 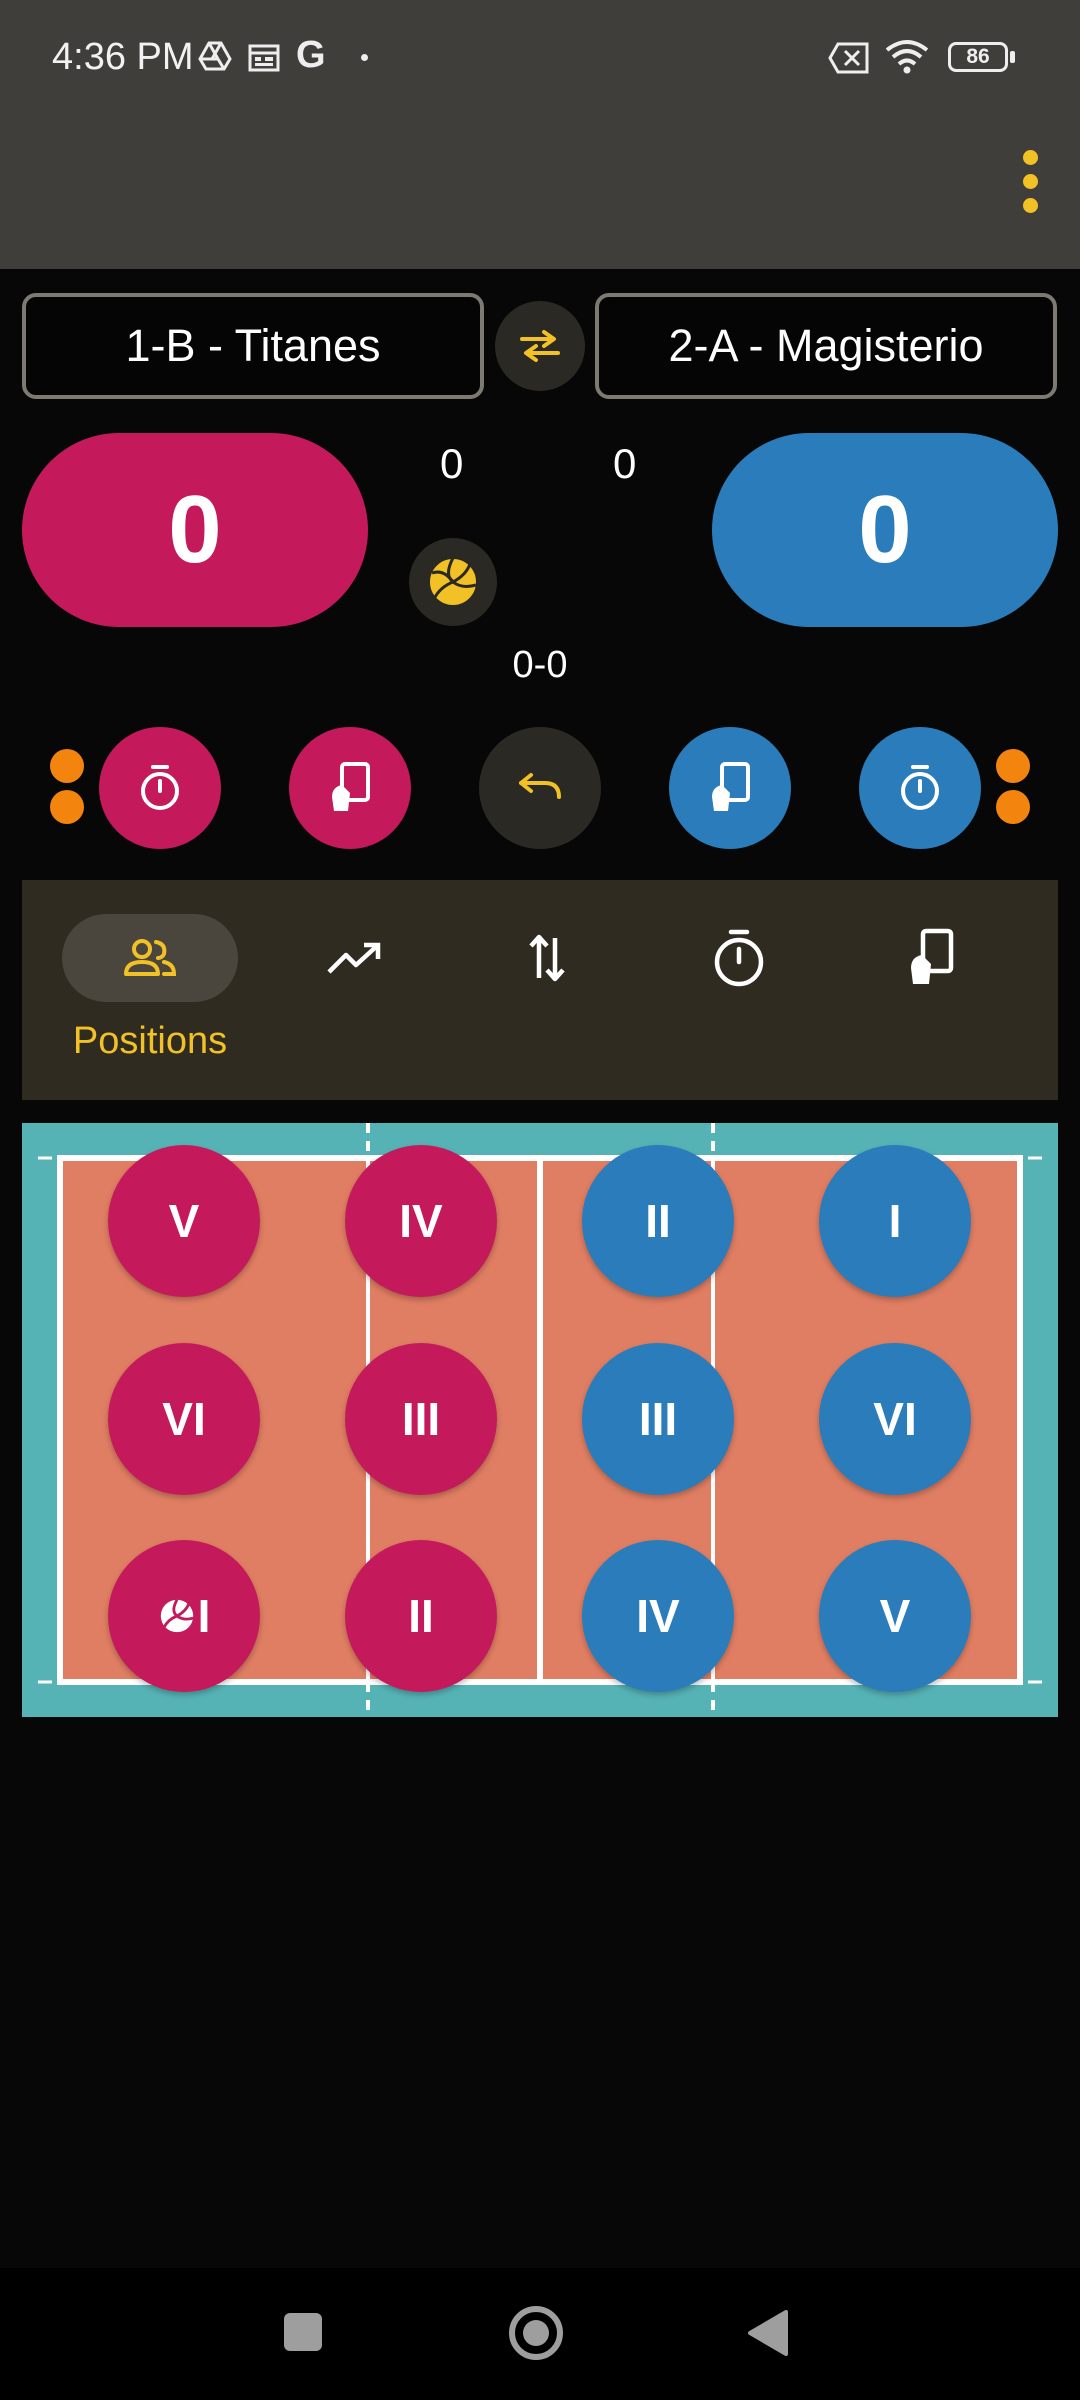 I want to click on left-player-position: V, so click(x=184, y=1221).